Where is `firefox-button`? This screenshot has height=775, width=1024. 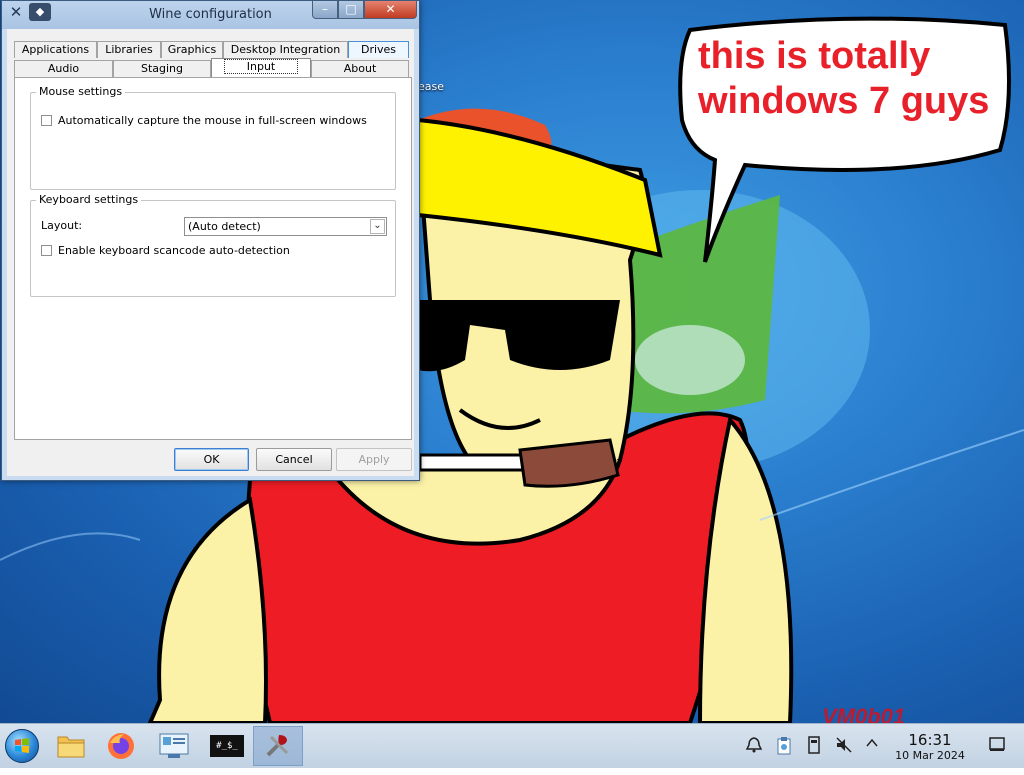 firefox-button is located at coordinates (121, 746).